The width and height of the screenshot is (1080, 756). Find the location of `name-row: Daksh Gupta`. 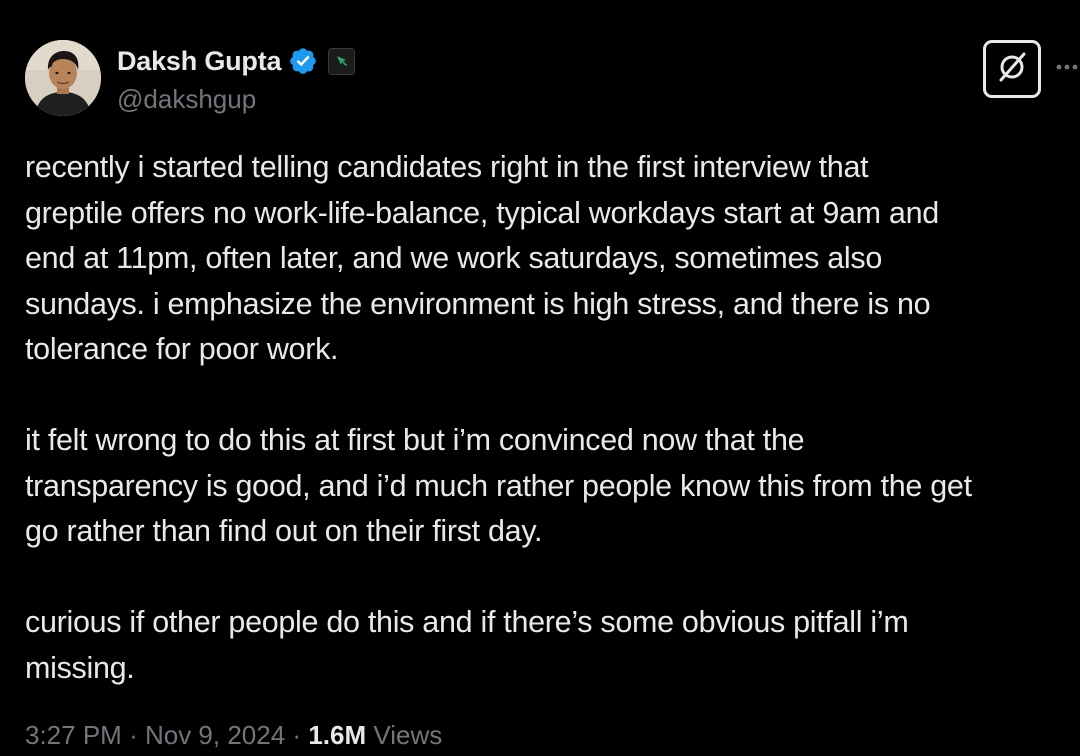

name-row: Daksh Gupta is located at coordinates (236, 61).